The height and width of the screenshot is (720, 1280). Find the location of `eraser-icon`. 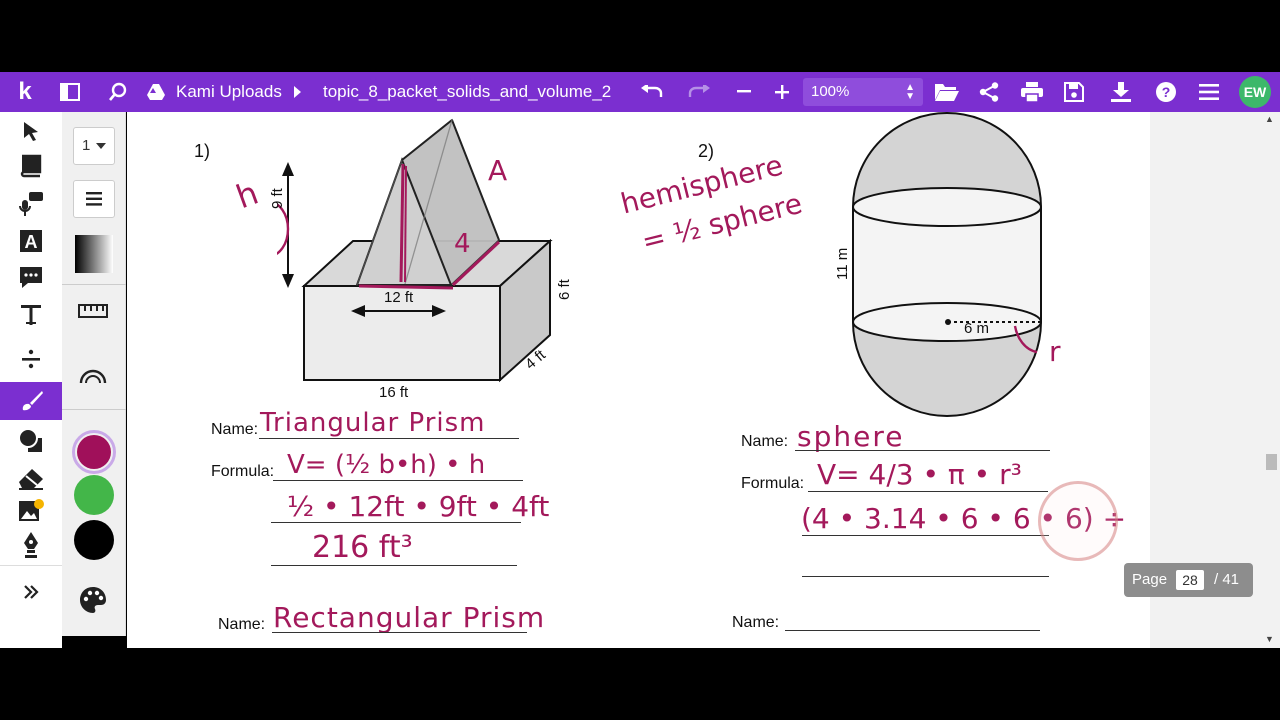

eraser-icon is located at coordinates (31, 479).